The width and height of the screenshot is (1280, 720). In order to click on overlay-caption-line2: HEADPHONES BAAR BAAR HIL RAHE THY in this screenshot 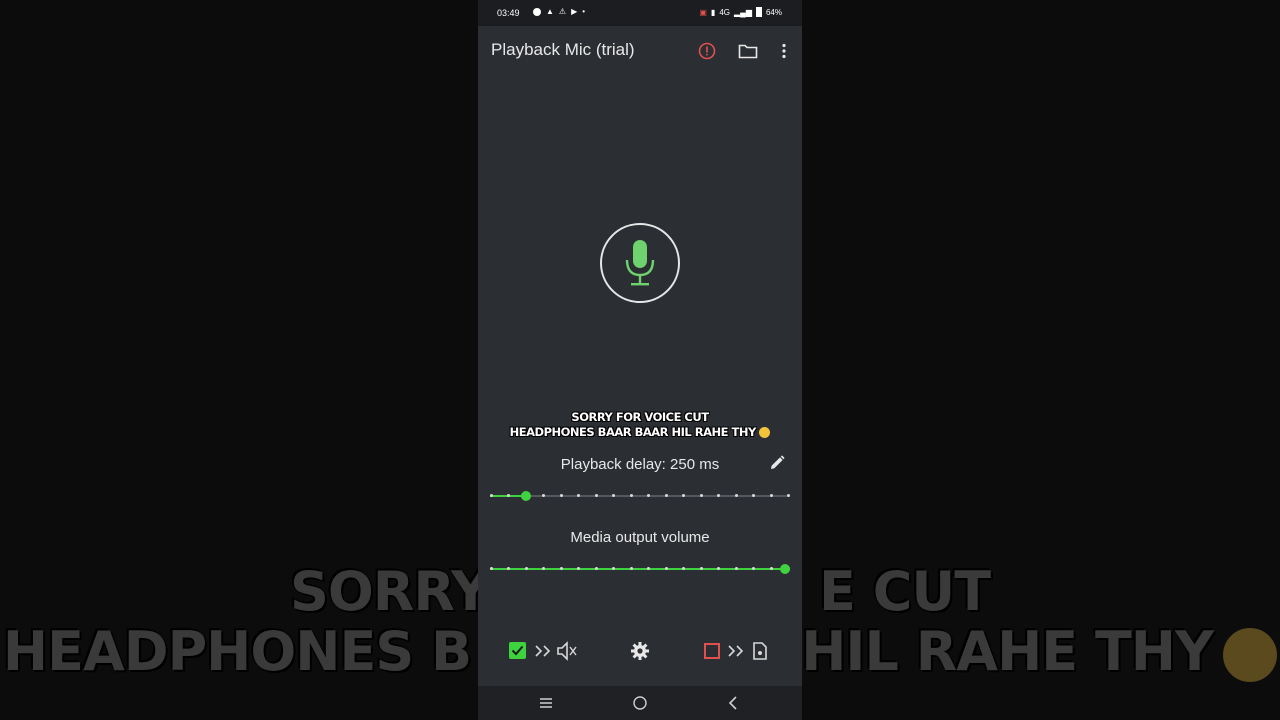, I will do `click(640, 432)`.